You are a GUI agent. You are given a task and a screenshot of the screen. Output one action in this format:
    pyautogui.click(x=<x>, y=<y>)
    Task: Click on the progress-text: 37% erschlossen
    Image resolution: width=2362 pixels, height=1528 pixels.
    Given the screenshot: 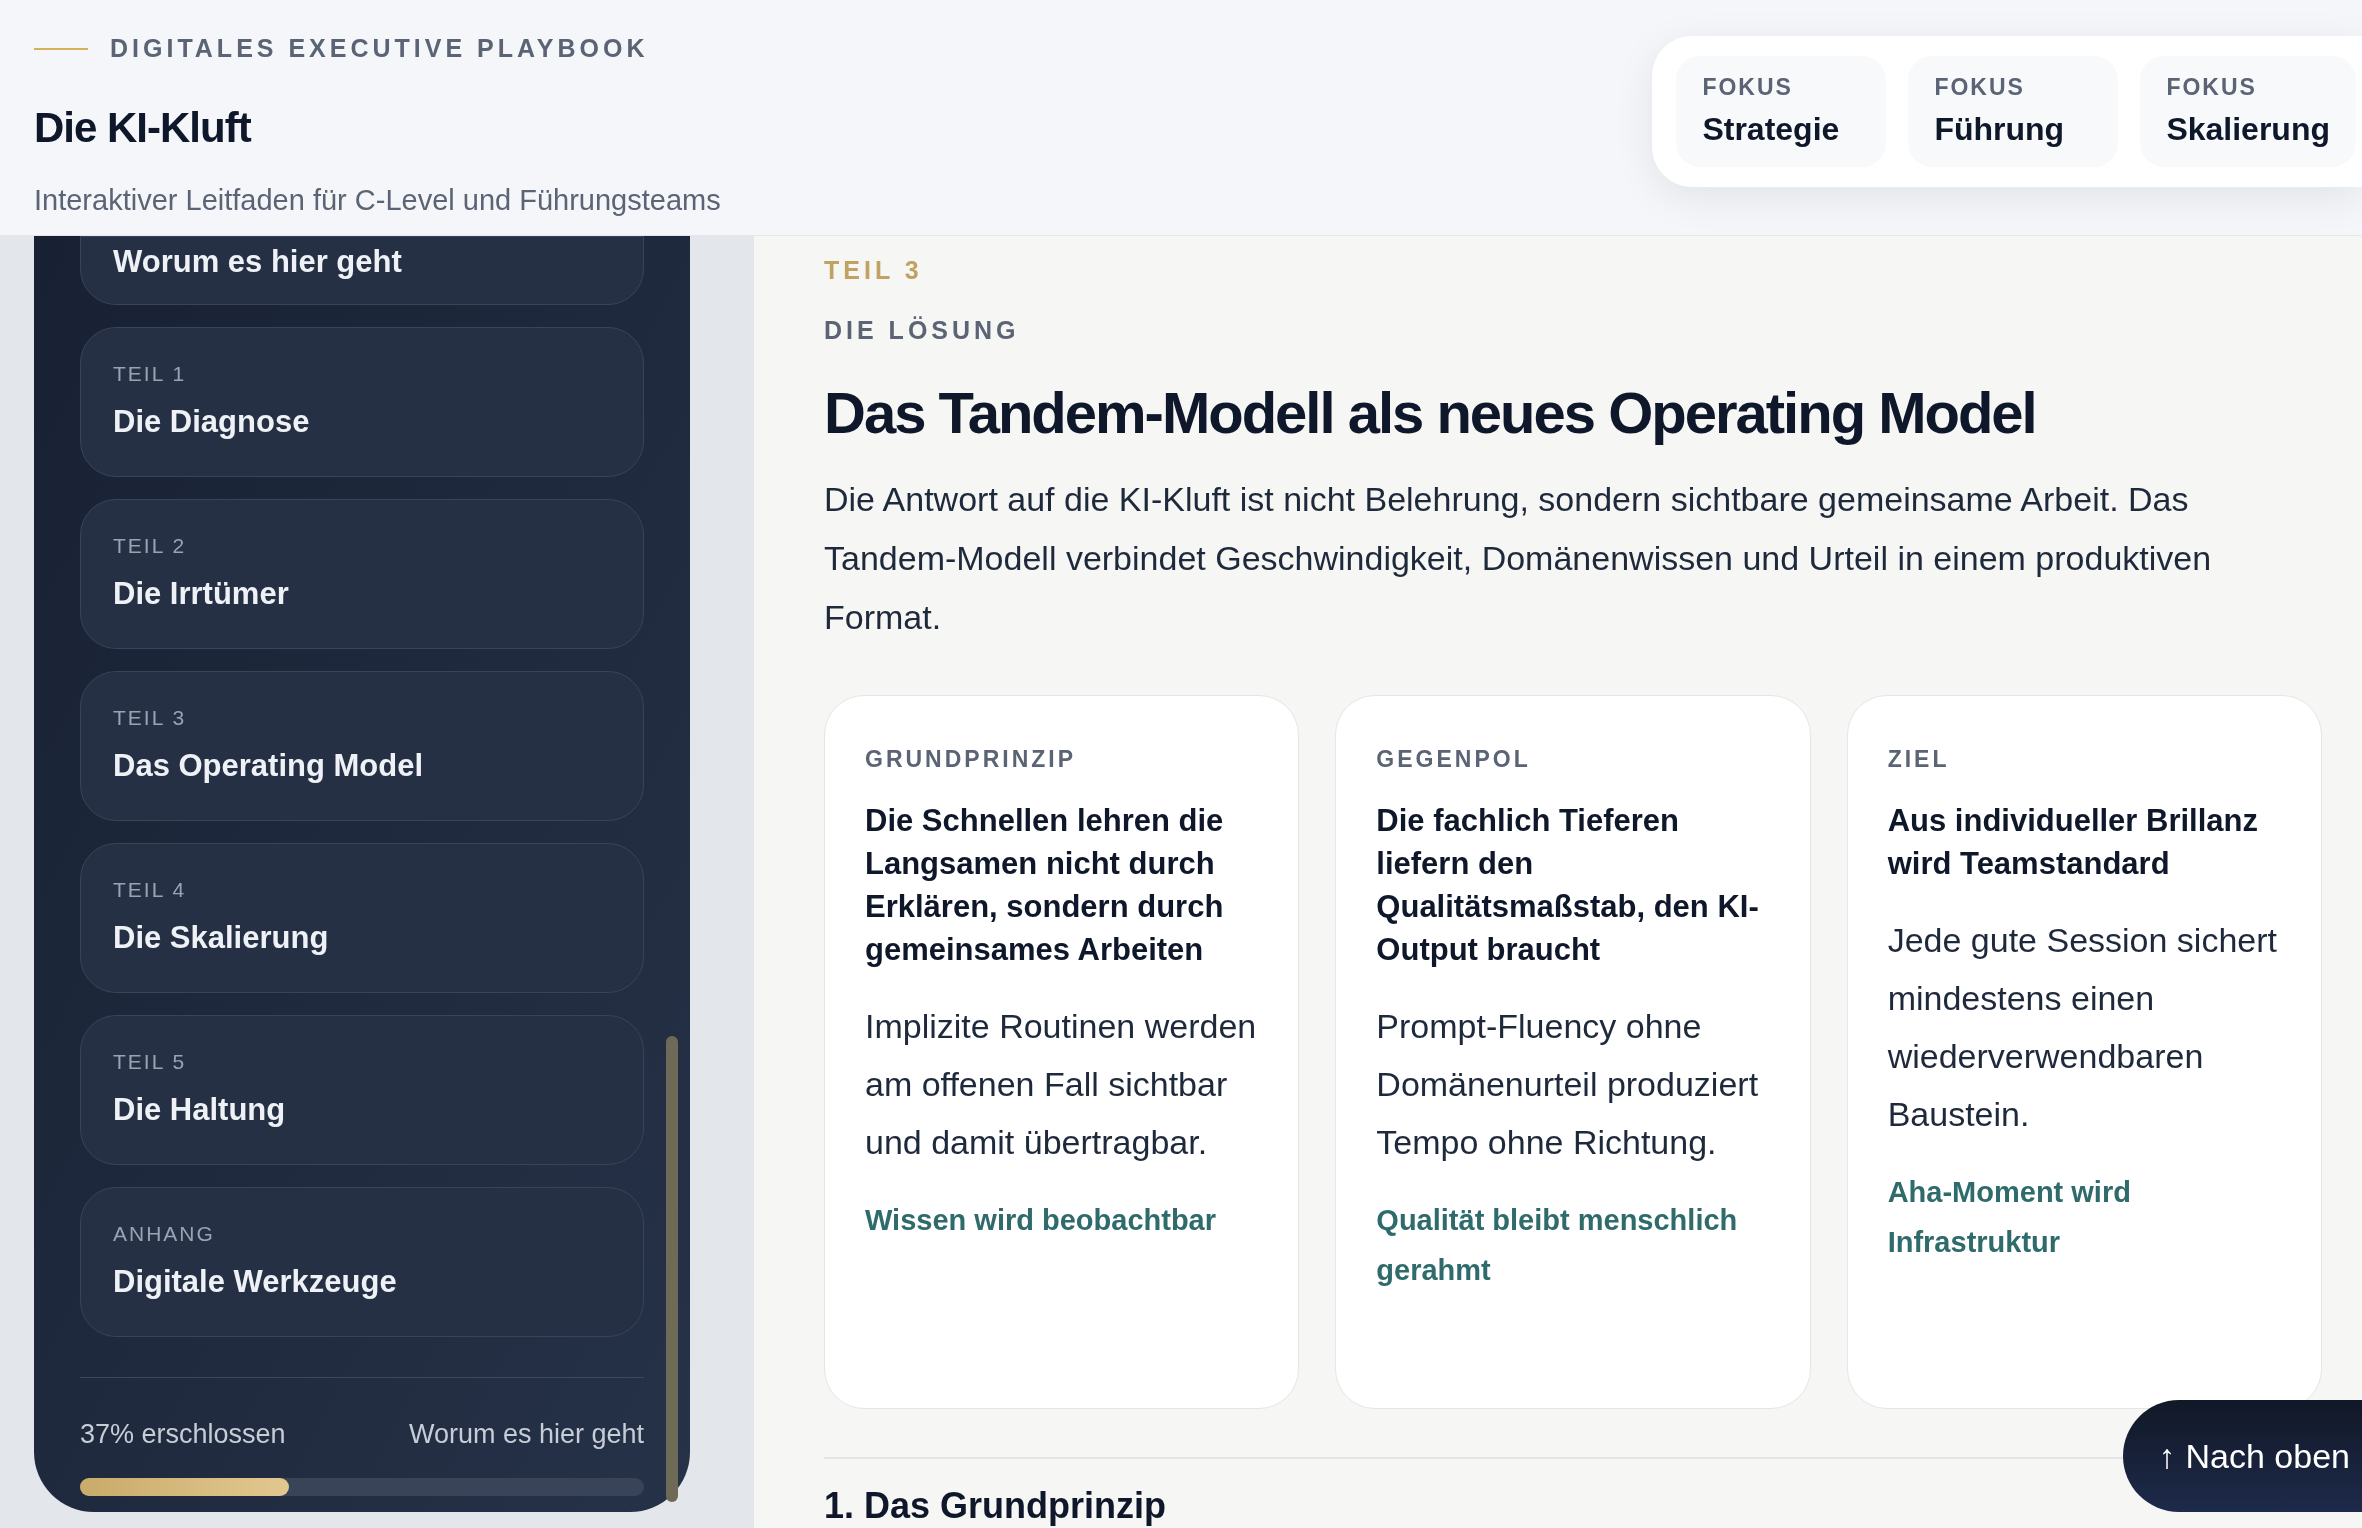 What is the action you would take?
    pyautogui.click(x=183, y=1434)
    